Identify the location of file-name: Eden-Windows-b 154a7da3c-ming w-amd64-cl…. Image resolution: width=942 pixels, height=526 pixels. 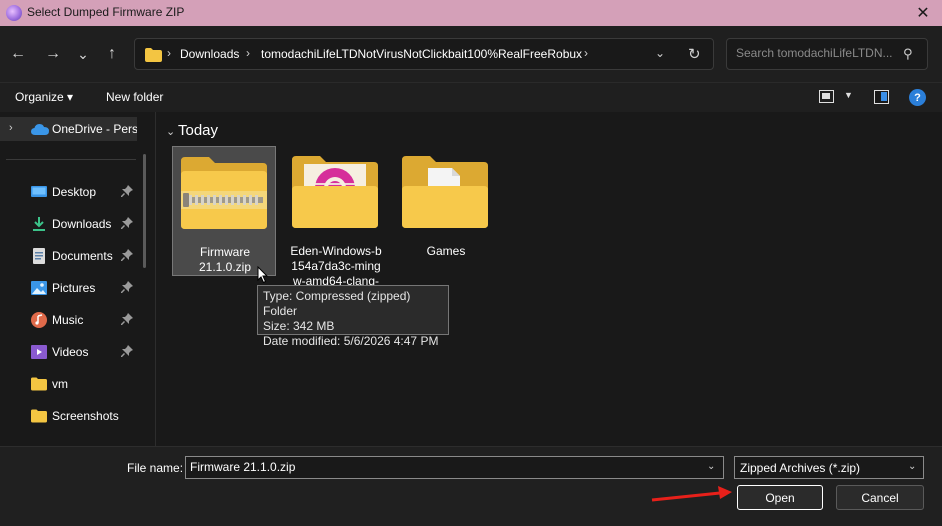
(336, 266).